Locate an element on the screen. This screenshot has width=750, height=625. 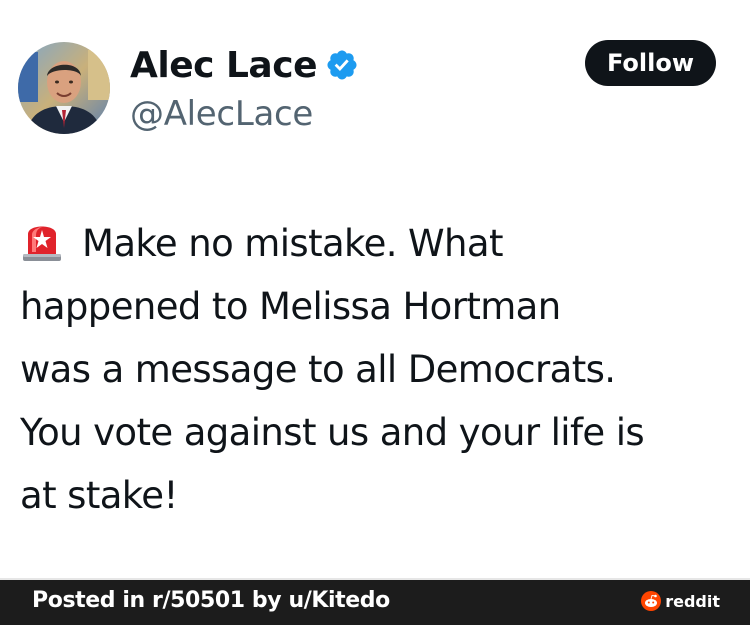
display-name: Alec Lace is located at coordinates (223, 65).